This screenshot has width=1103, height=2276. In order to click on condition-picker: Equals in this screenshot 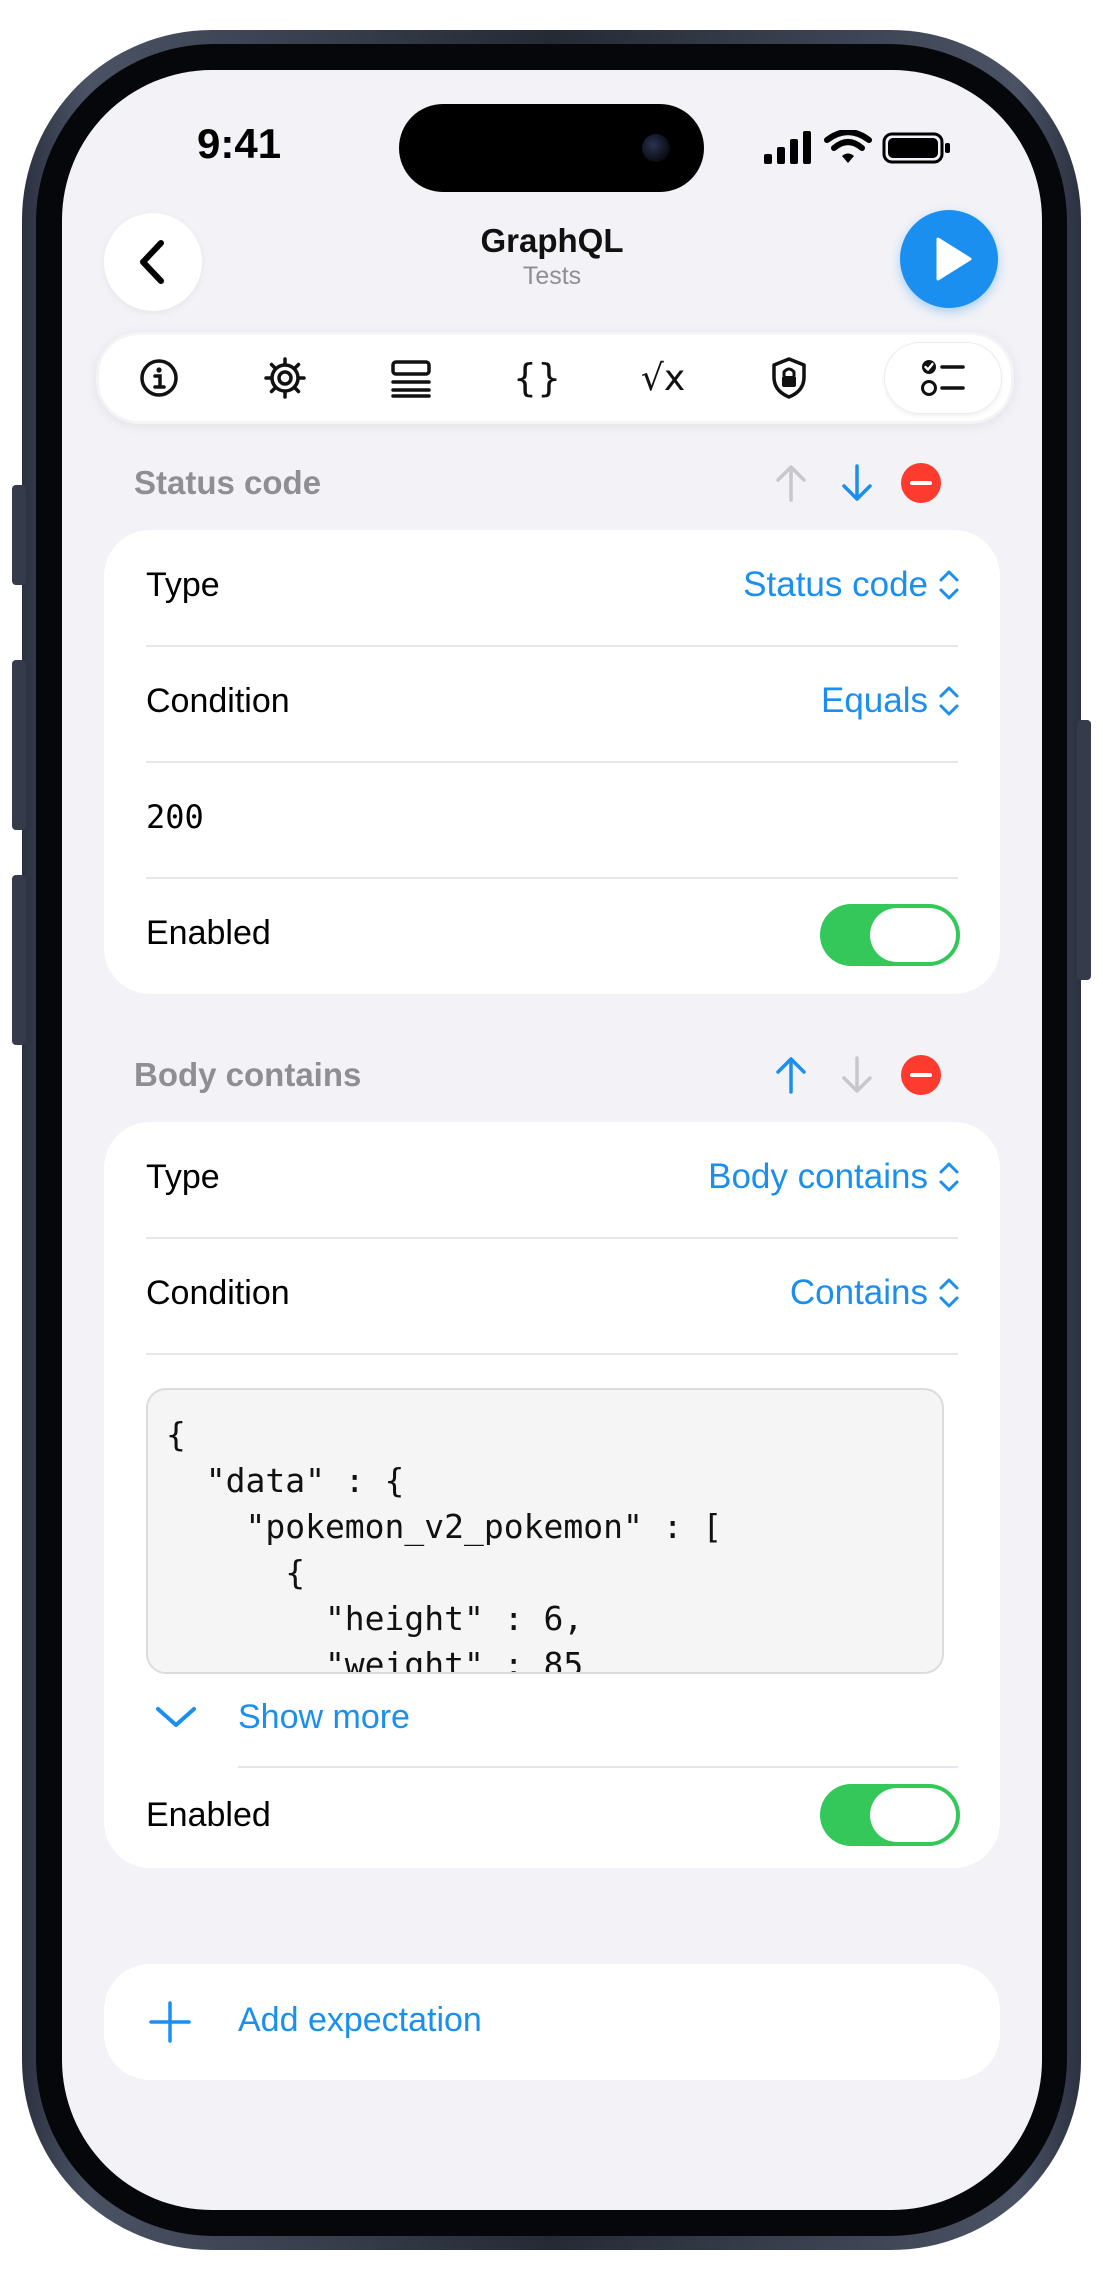, I will do `click(890, 701)`.